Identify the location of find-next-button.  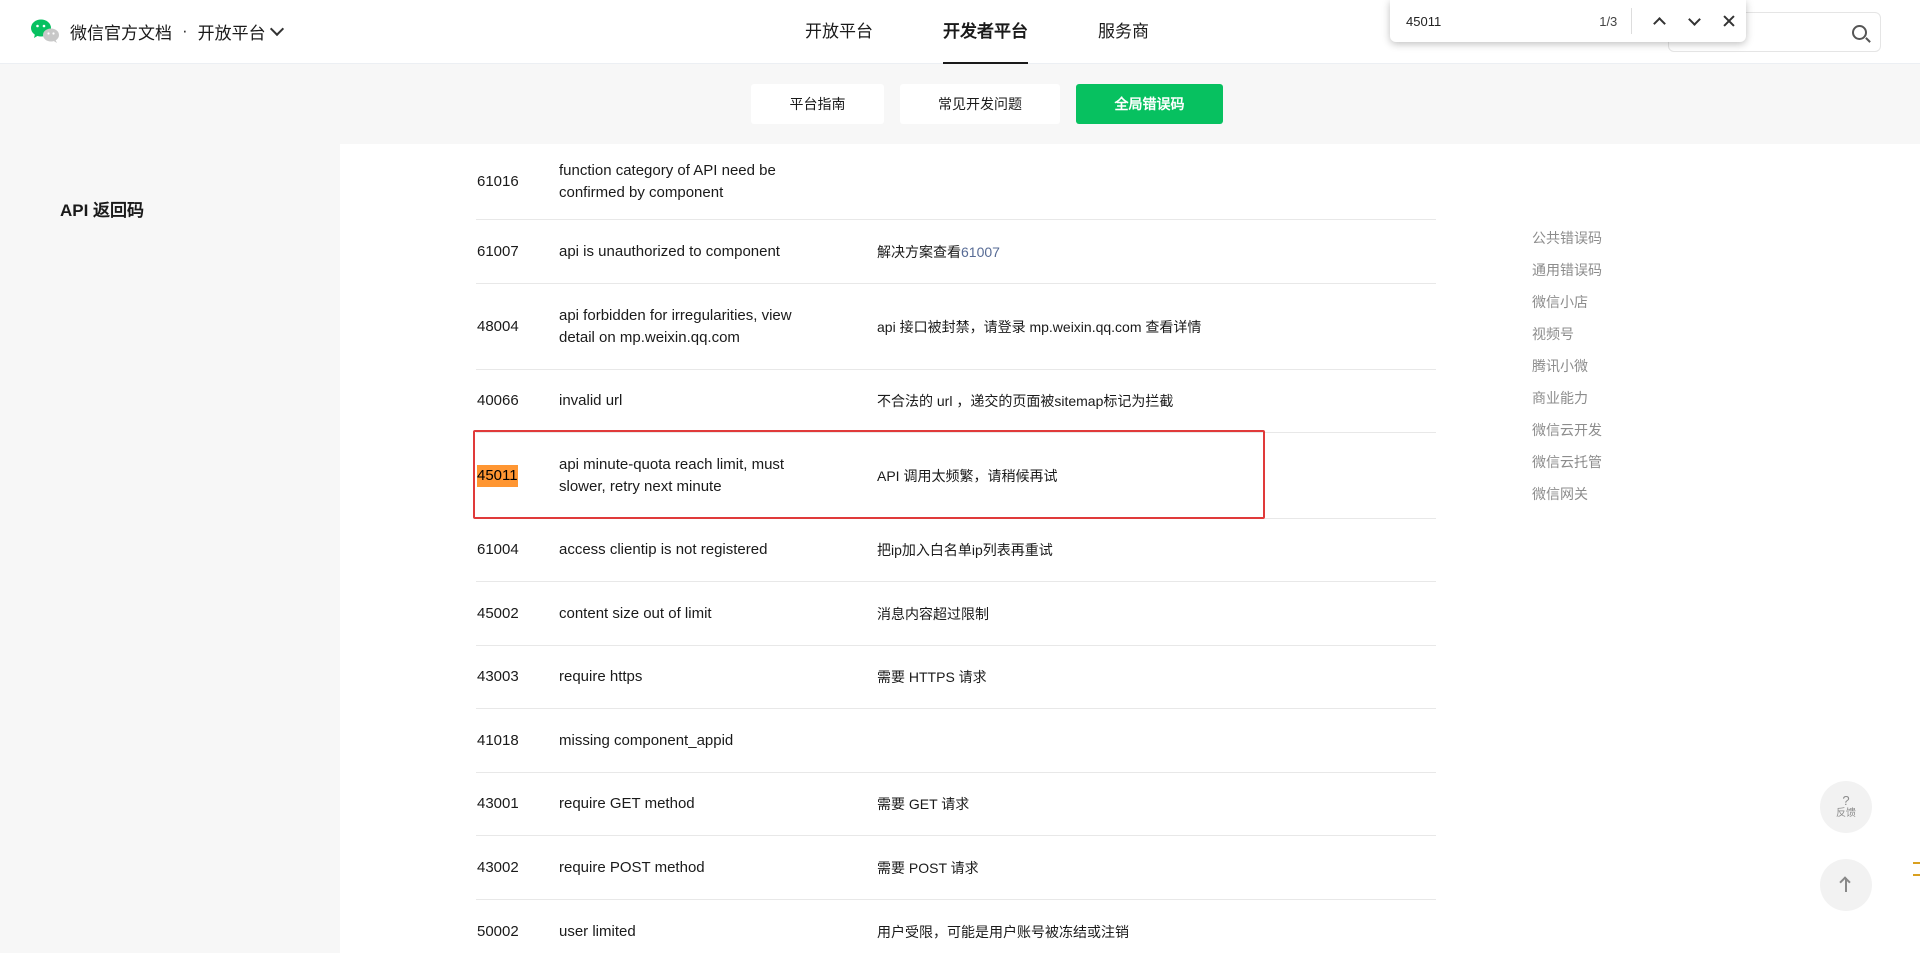
(1694, 21).